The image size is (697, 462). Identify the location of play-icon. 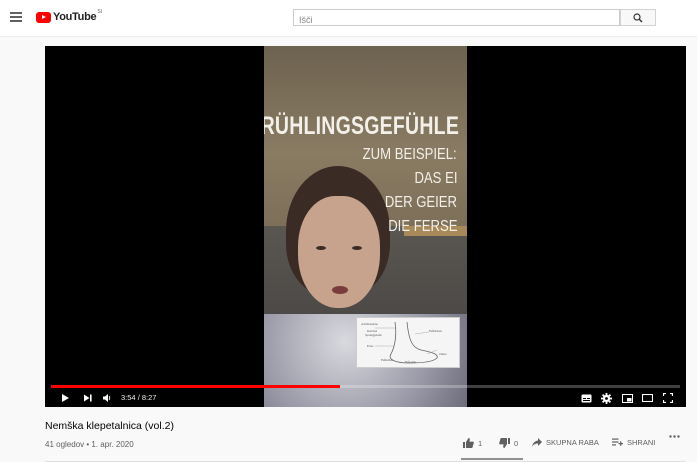
(65, 398).